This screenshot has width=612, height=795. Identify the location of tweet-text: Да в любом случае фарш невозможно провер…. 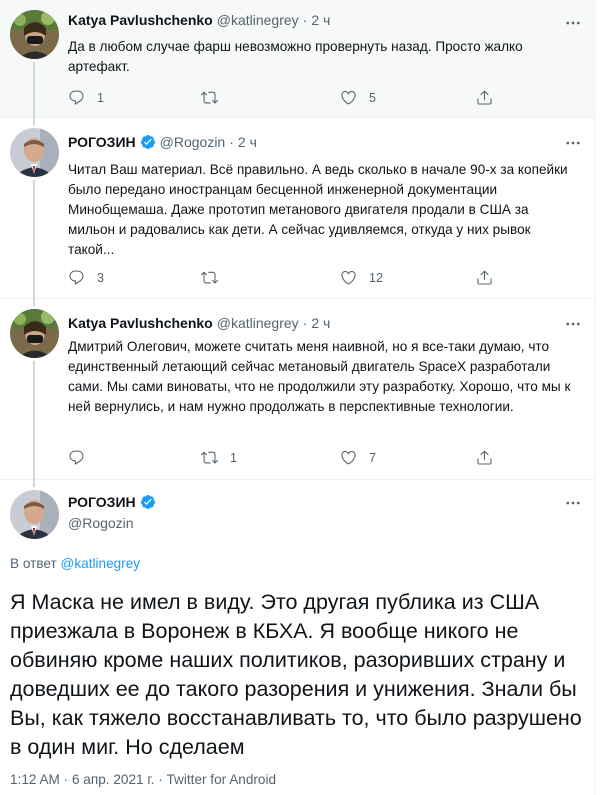
(295, 56).